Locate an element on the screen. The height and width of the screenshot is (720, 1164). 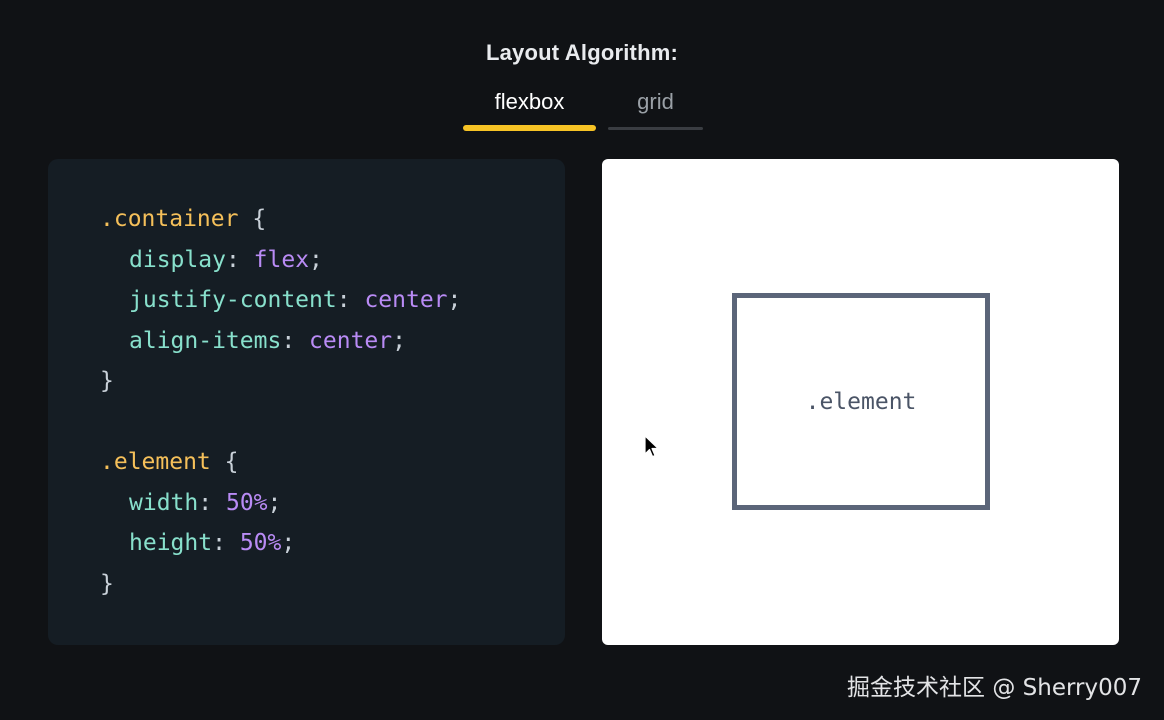
tab-grid-underline is located at coordinates (655, 128).